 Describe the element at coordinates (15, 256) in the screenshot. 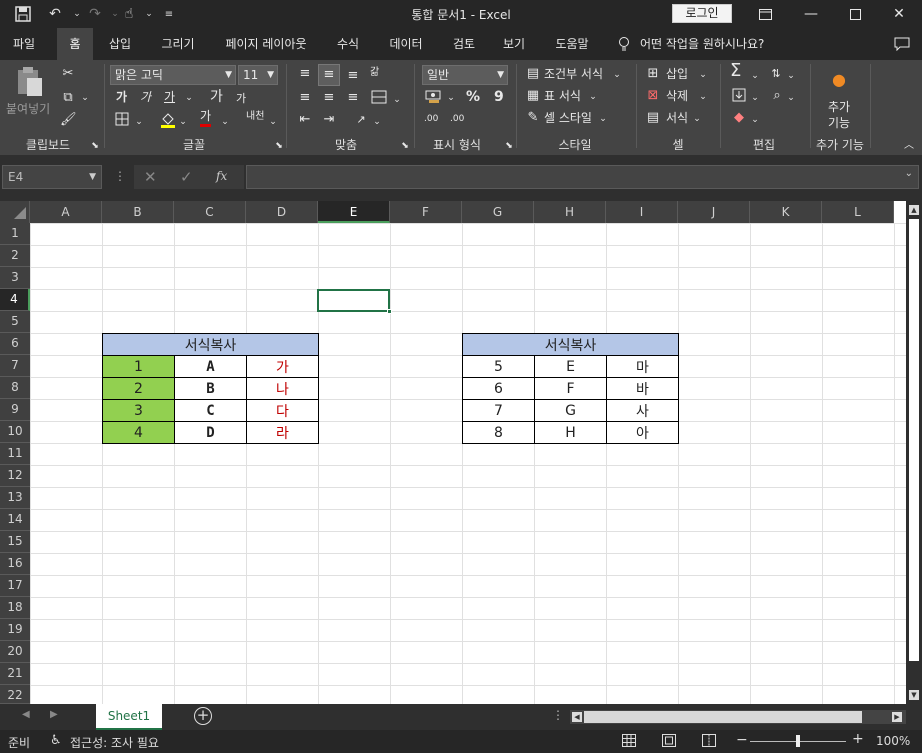

I see `row-header-2: 2` at that location.